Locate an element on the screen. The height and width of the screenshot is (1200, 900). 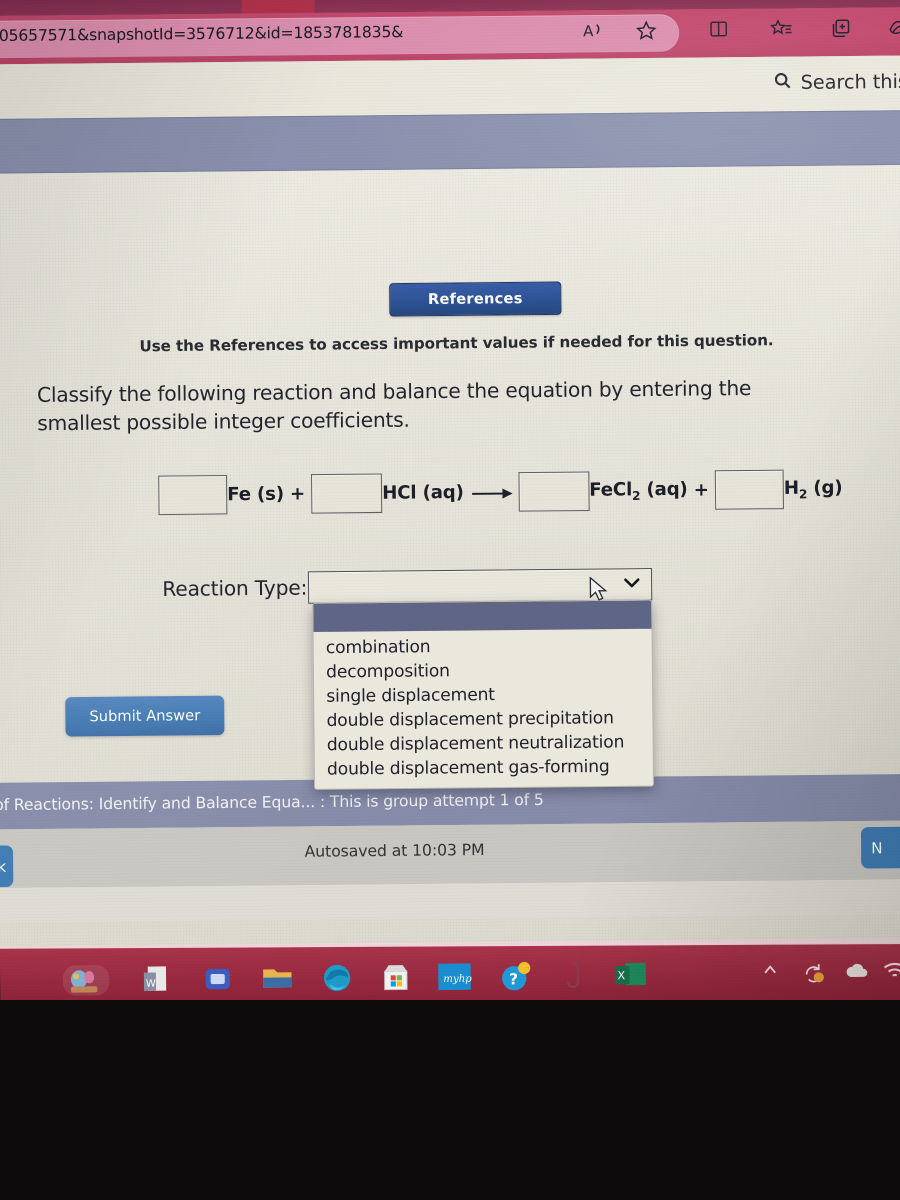
species-fecl2: FeCl2 (aq) is located at coordinates (638, 490).